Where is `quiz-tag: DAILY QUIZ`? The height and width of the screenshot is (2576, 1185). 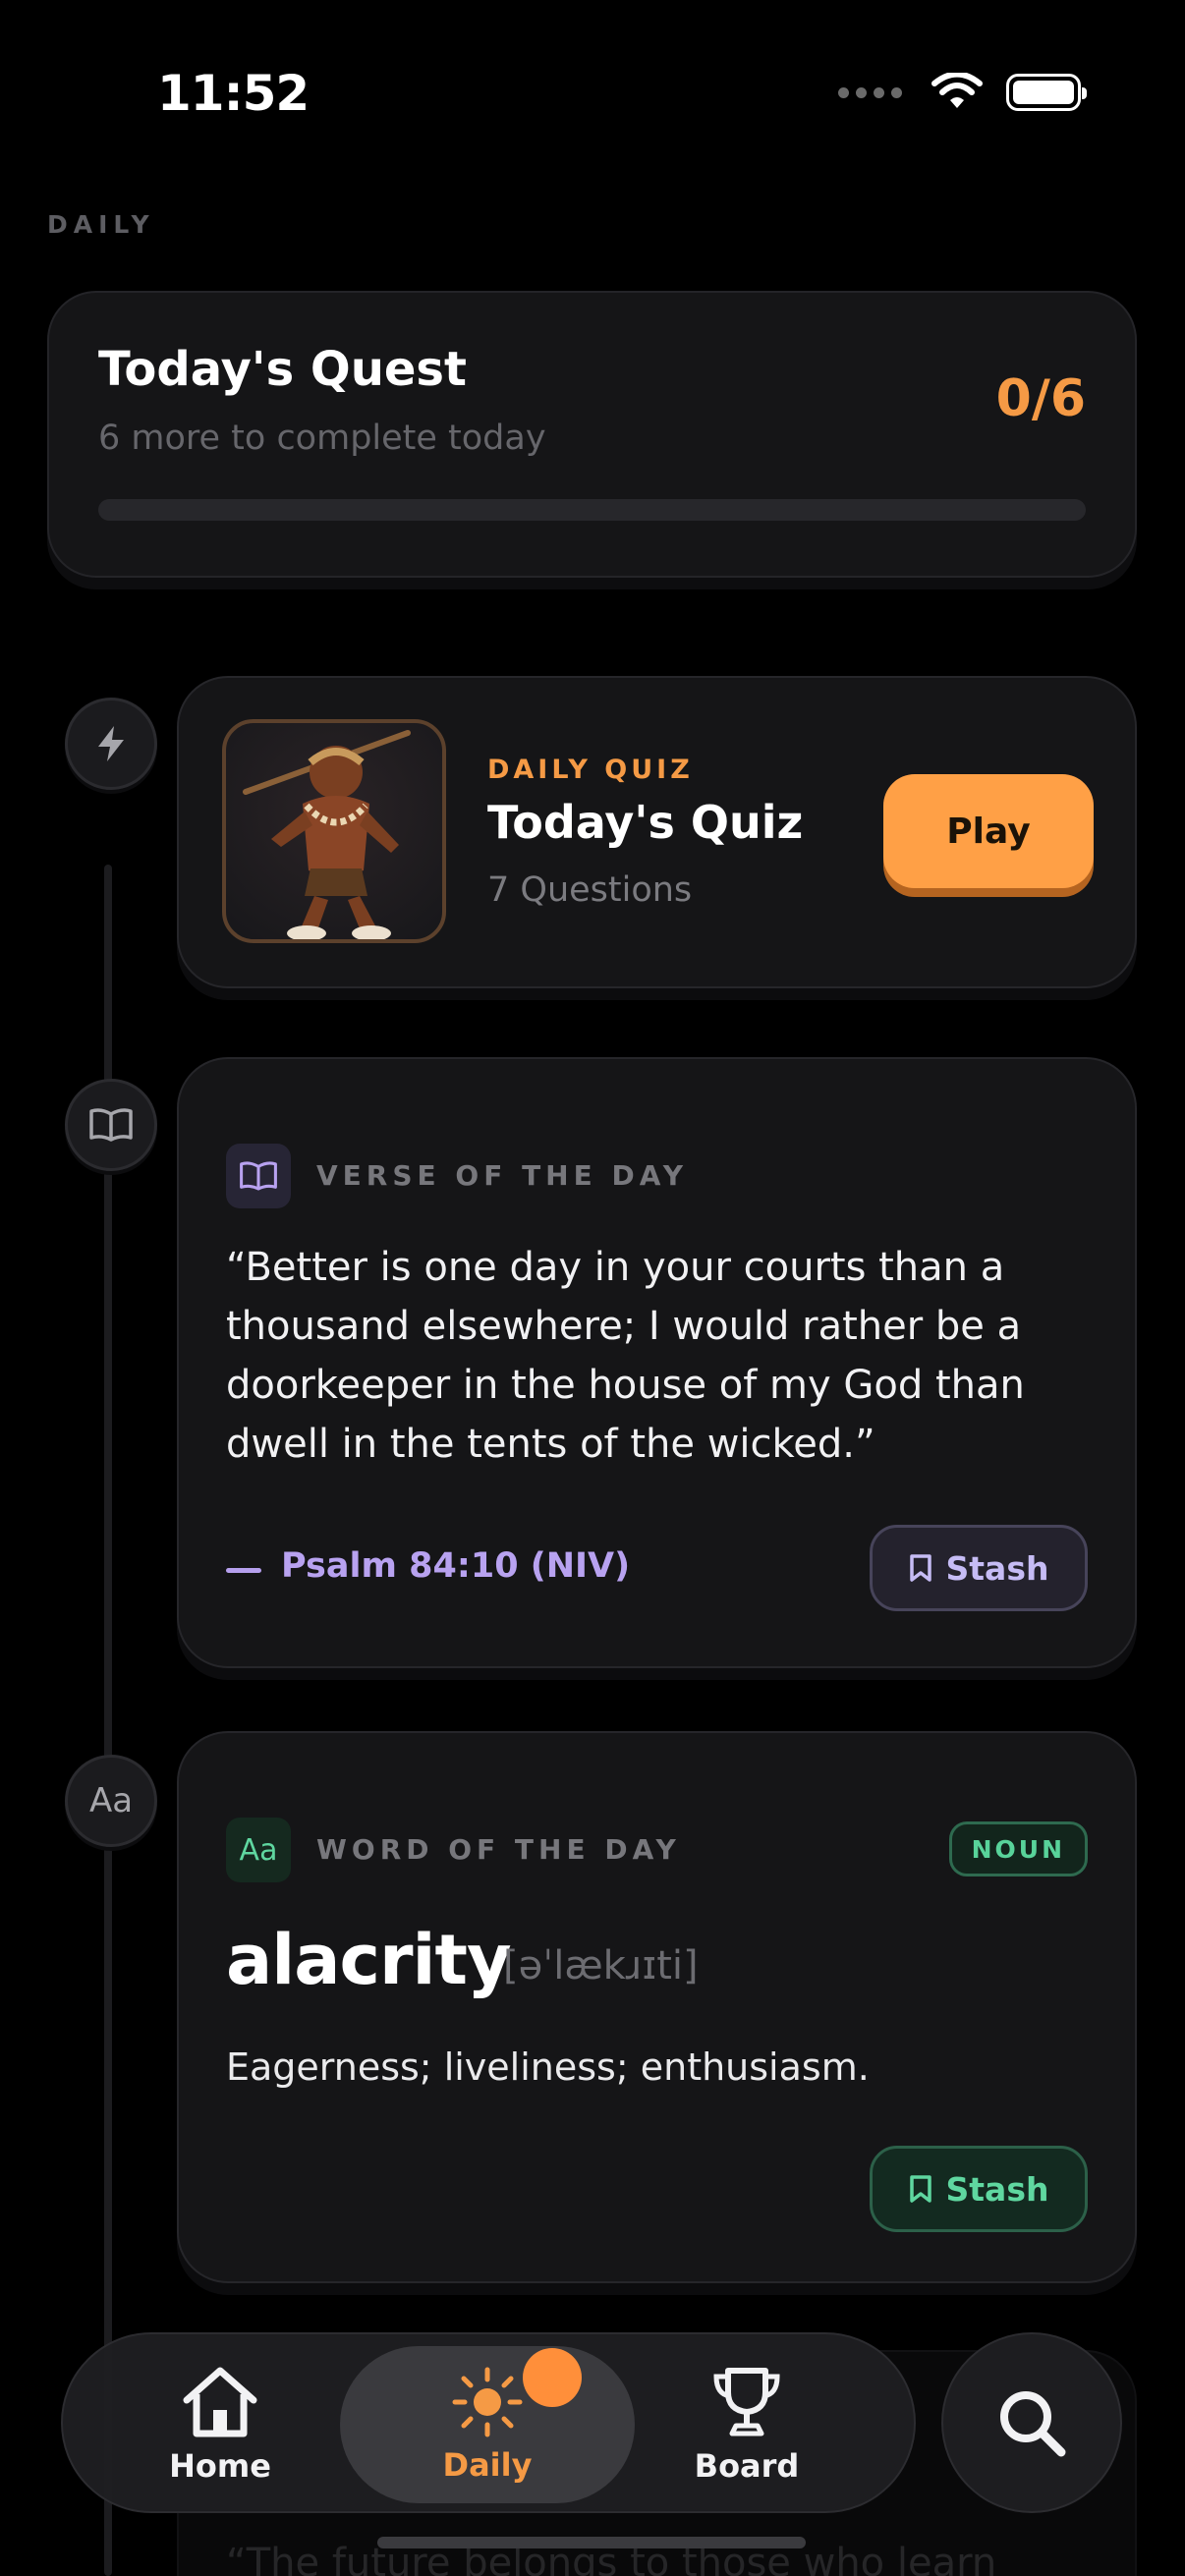
quiz-tag: DAILY QUIZ is located at coordinates (591, 770).